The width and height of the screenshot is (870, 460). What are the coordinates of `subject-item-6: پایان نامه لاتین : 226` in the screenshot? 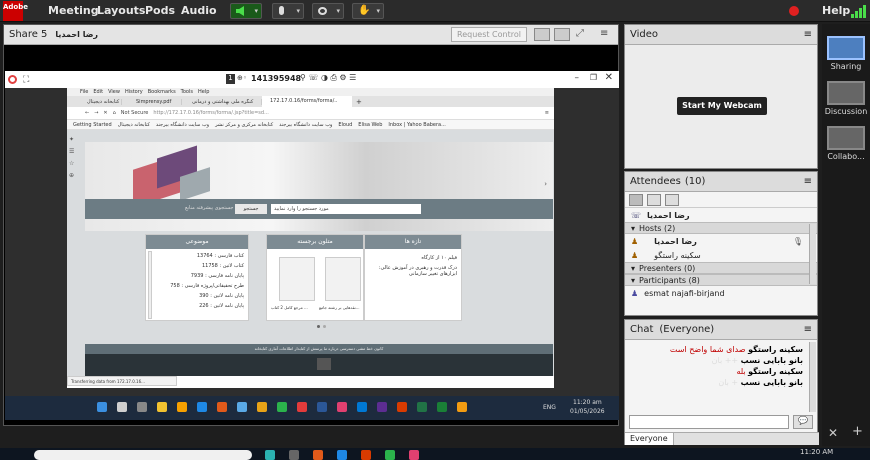 It's located at (201, 306).